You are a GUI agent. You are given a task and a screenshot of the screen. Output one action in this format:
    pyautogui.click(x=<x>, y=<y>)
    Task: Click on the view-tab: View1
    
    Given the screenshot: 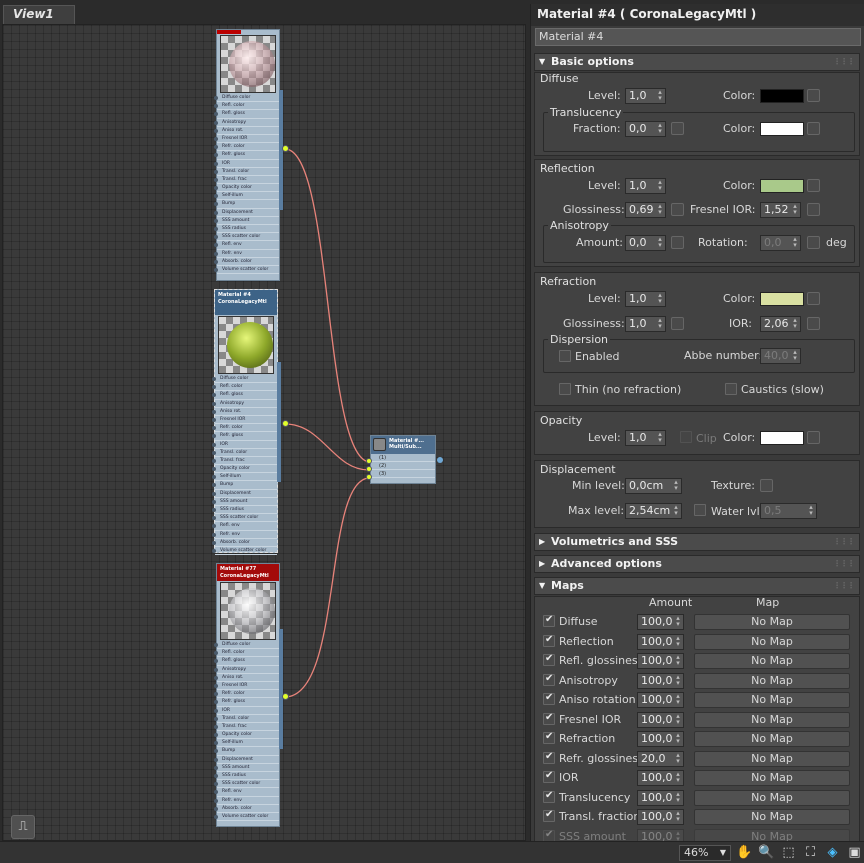 What is the action you would take?
    pyautogui.click(x=39, y=14)
    